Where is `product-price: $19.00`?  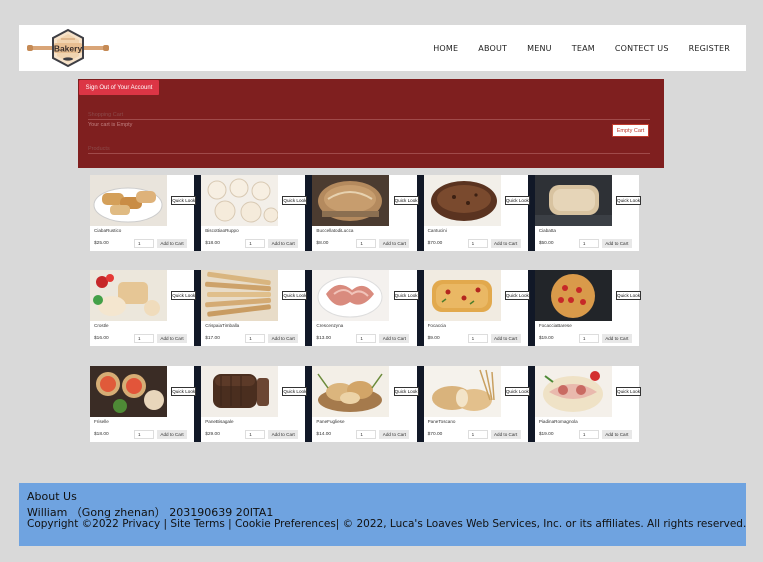
product-price: $19.00 is located at coordinates (546, 338).